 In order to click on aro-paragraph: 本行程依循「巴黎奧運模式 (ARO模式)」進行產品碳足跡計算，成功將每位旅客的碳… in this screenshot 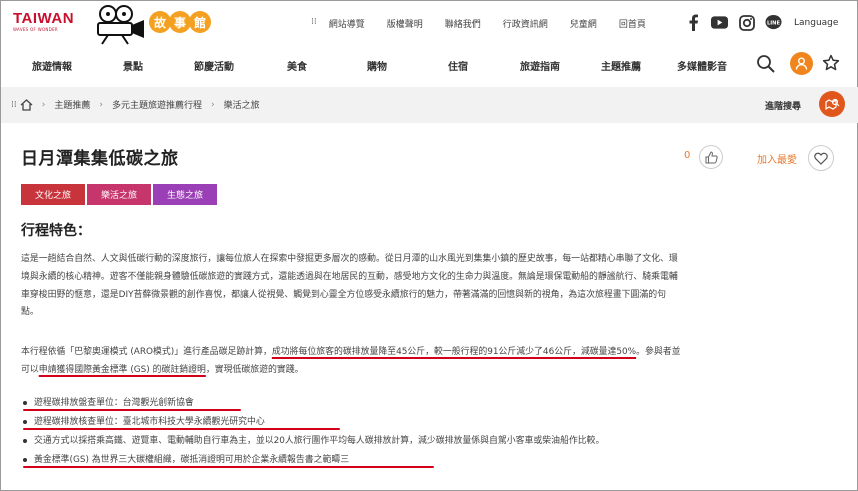, I will do `click(427, 362)`.